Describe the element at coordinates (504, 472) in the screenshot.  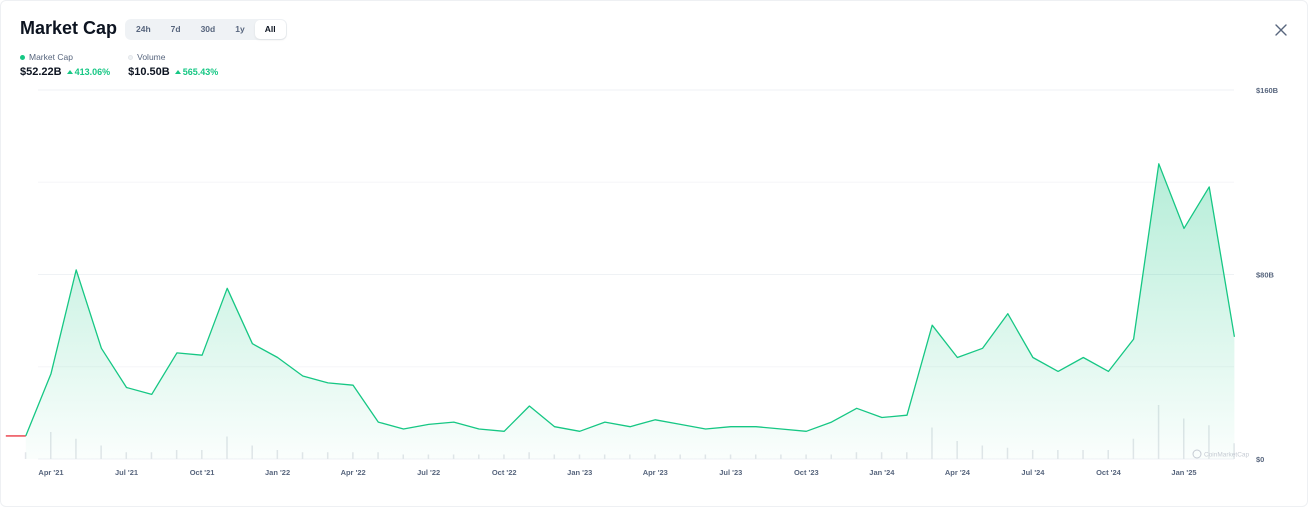
I see `x-tick-label: Oct '22` at that location.